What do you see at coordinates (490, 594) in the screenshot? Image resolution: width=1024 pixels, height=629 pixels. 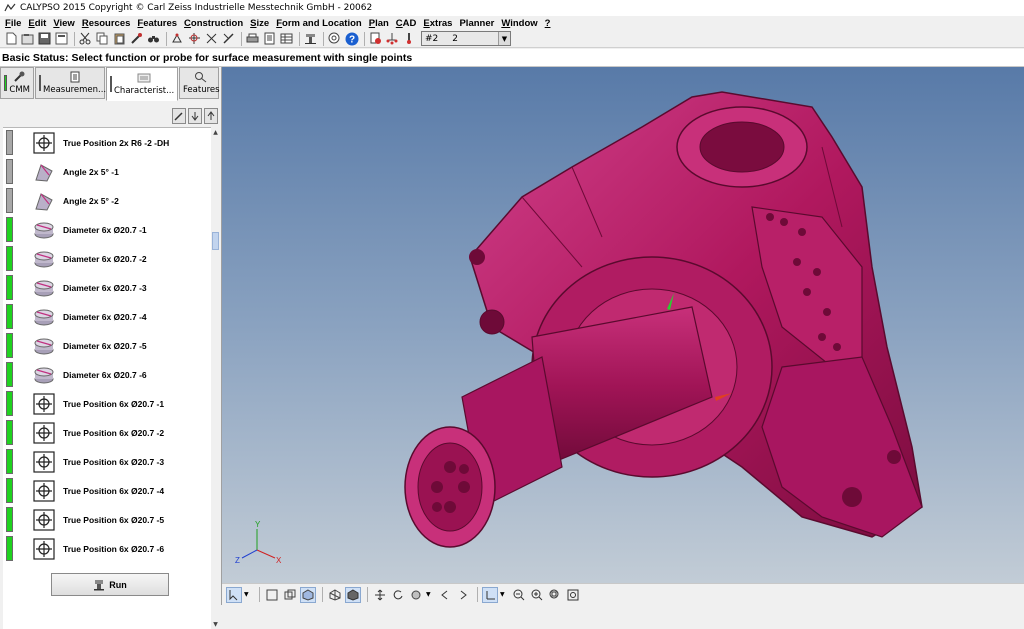 I see `coordinate-system-icon` at bounding box center [490, 594].